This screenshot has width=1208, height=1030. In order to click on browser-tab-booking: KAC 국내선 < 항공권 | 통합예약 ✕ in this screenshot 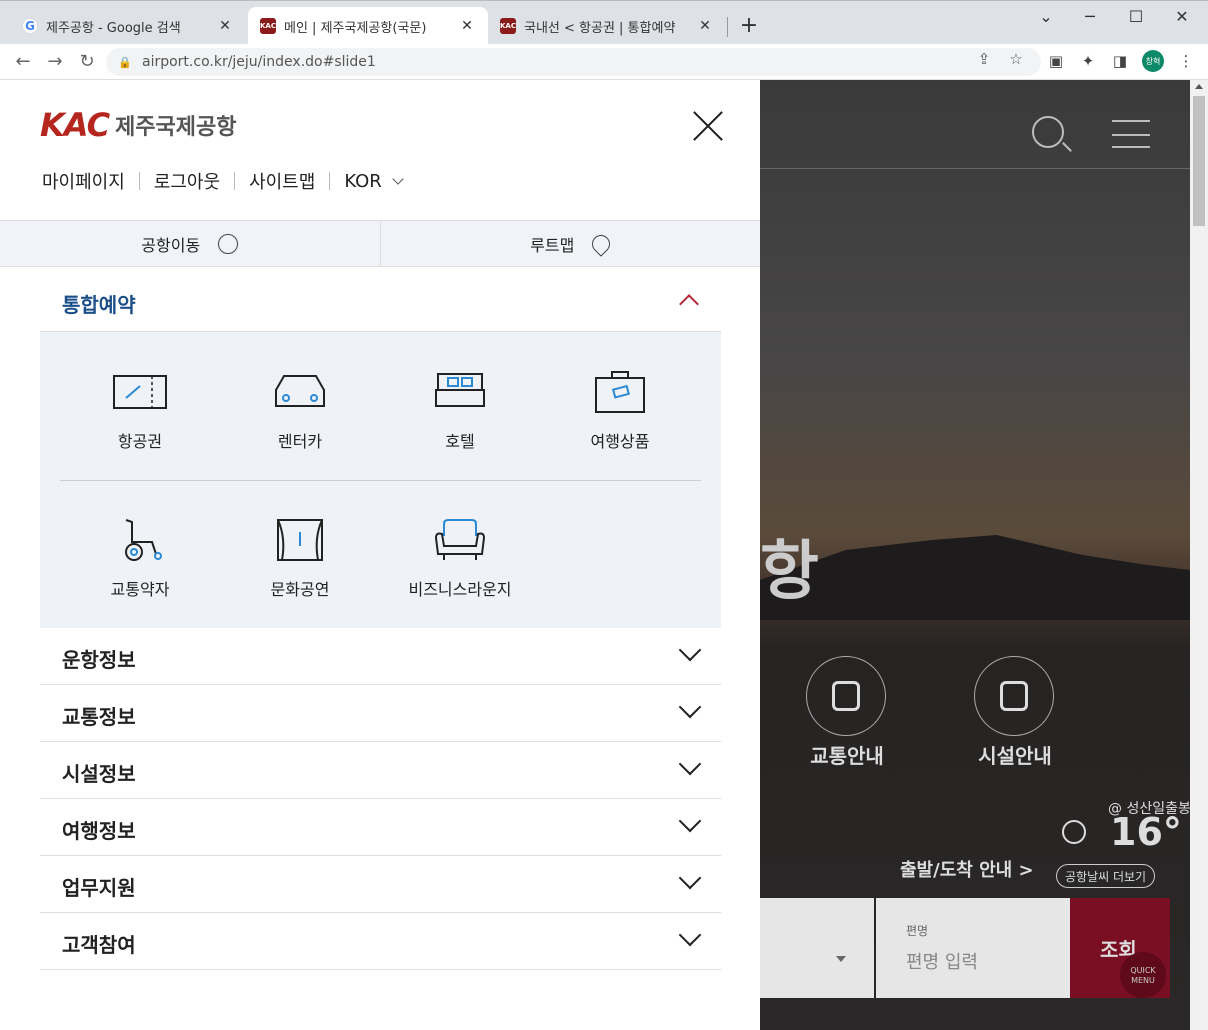, I will do `click(607, 26)`.